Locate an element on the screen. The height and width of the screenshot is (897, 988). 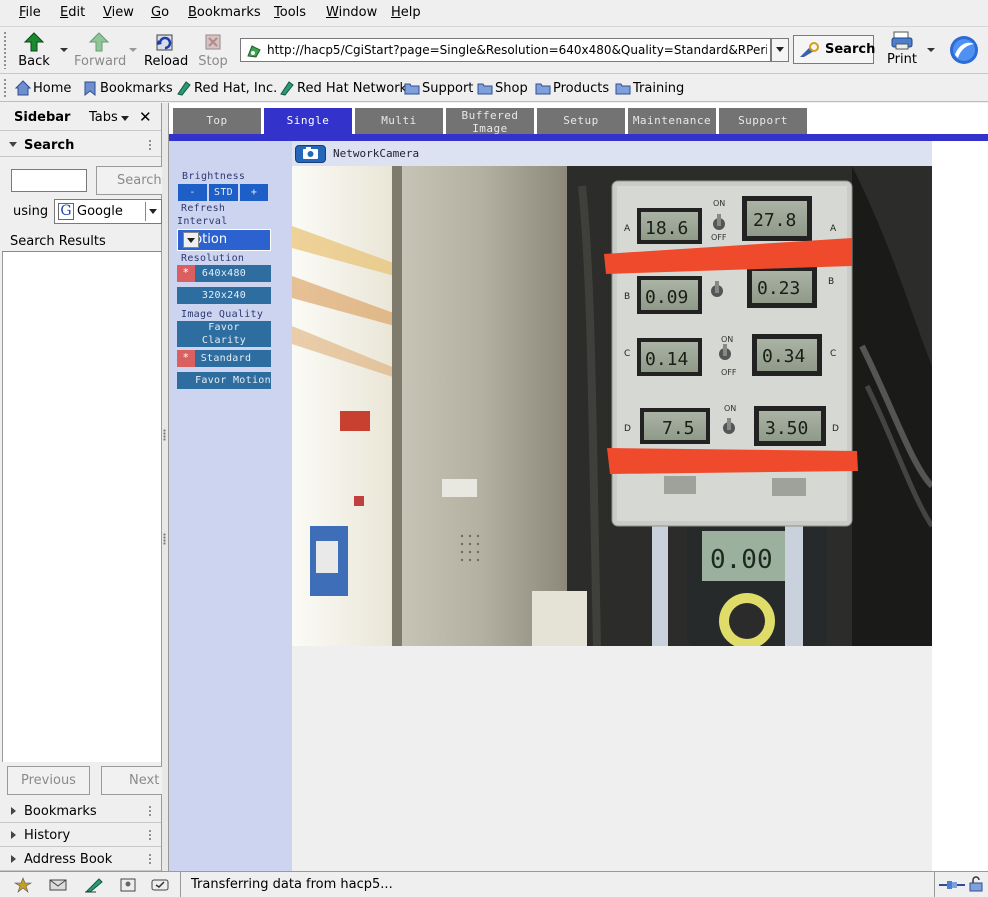
tab-single: Single is located at coordinates (308, 121).